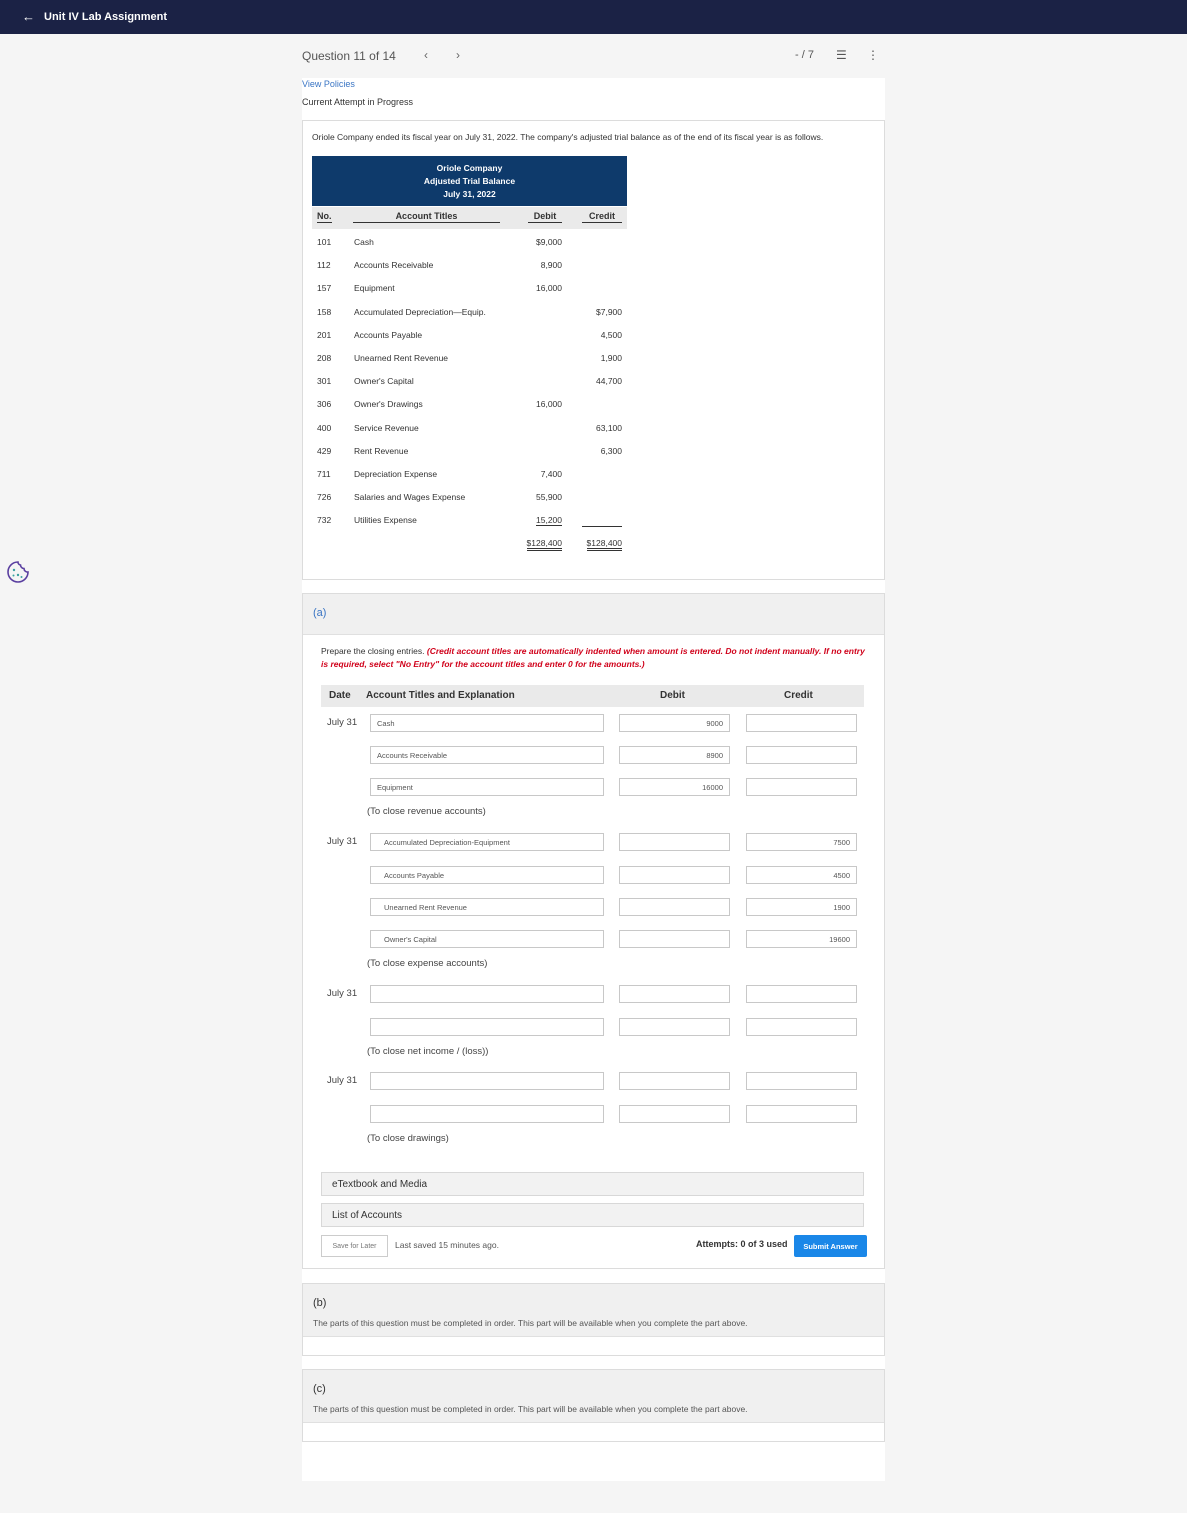 The image size is (1187, 1513). What do you see at coordinates (469, 455) in the screenshot?
I see `trial-balance-row: 429 Rent Revenue 6,300` at bounding box center [469, 455].